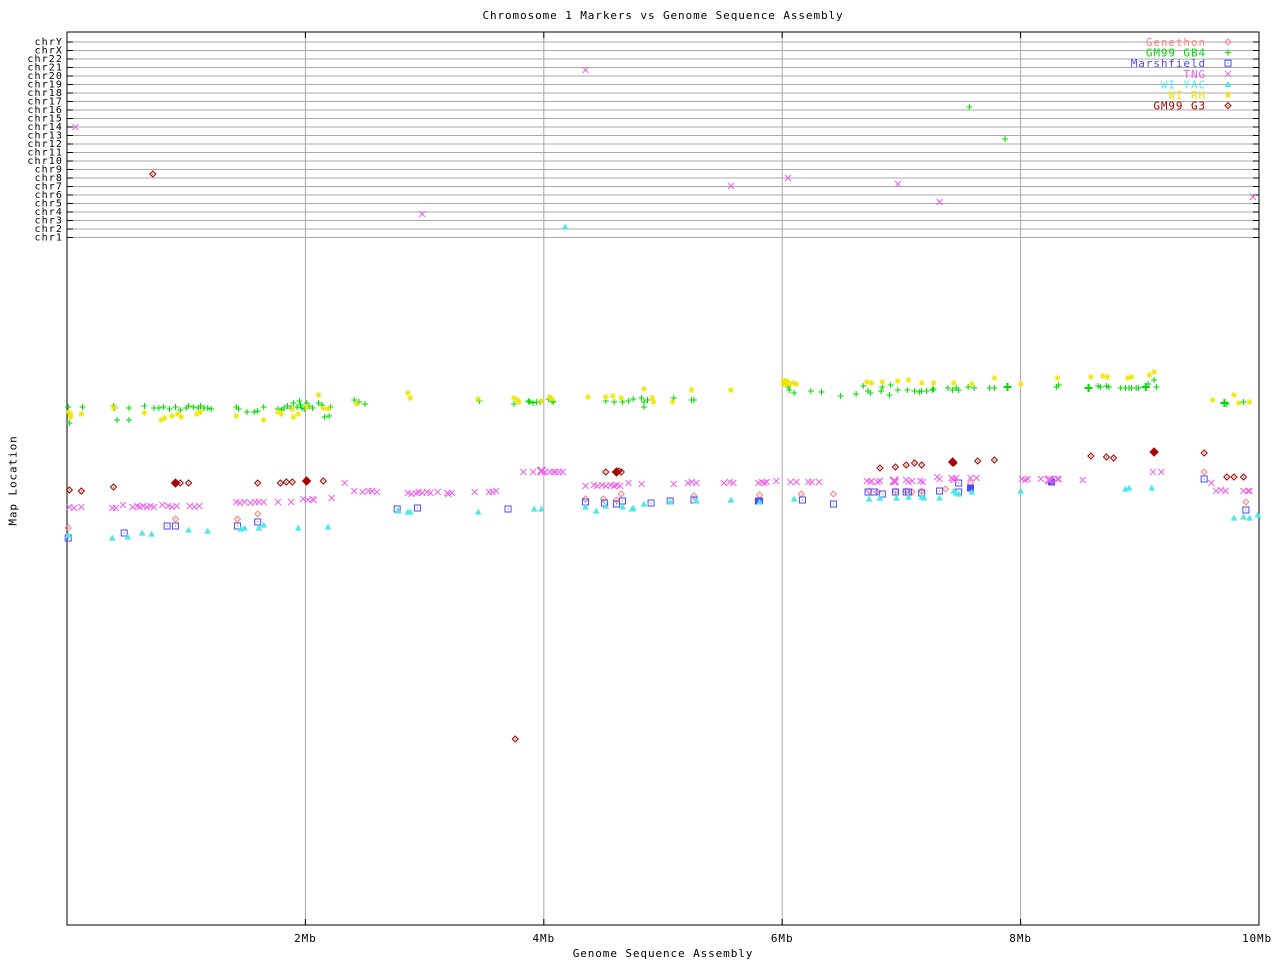 The height and width of the screenshot is (960, 1280). Describe the element at coordinates (1179, 106) in the screenshot. I see `legend-label-gm99-g3: GM99 G3` at that location.